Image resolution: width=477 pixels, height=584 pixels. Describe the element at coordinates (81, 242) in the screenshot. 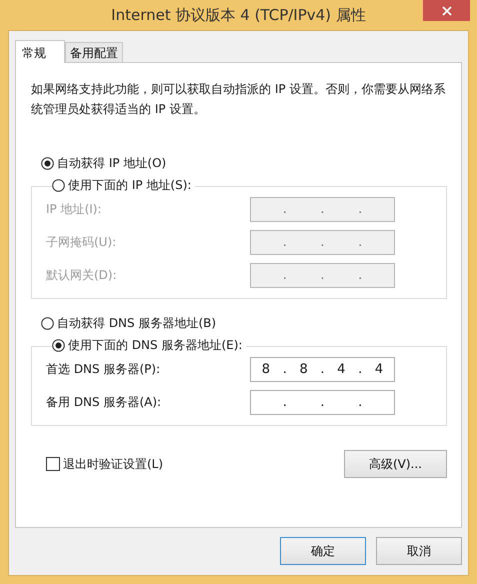

I see `field-label: 子网掩码(U):` at that location.